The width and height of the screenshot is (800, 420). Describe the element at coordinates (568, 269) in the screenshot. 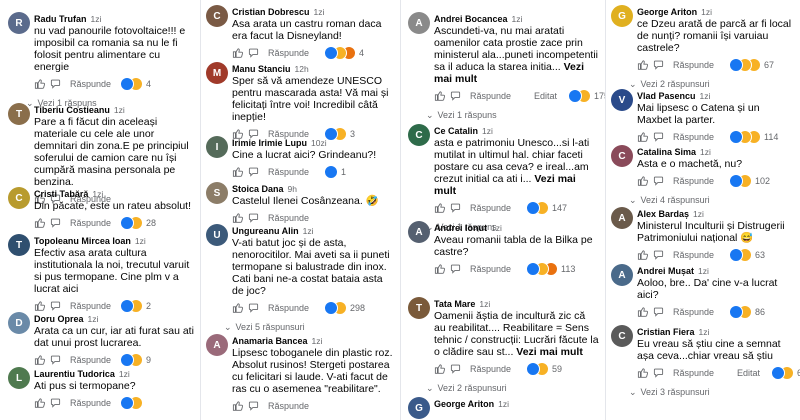

I see `reaction-count: 113` at that location.